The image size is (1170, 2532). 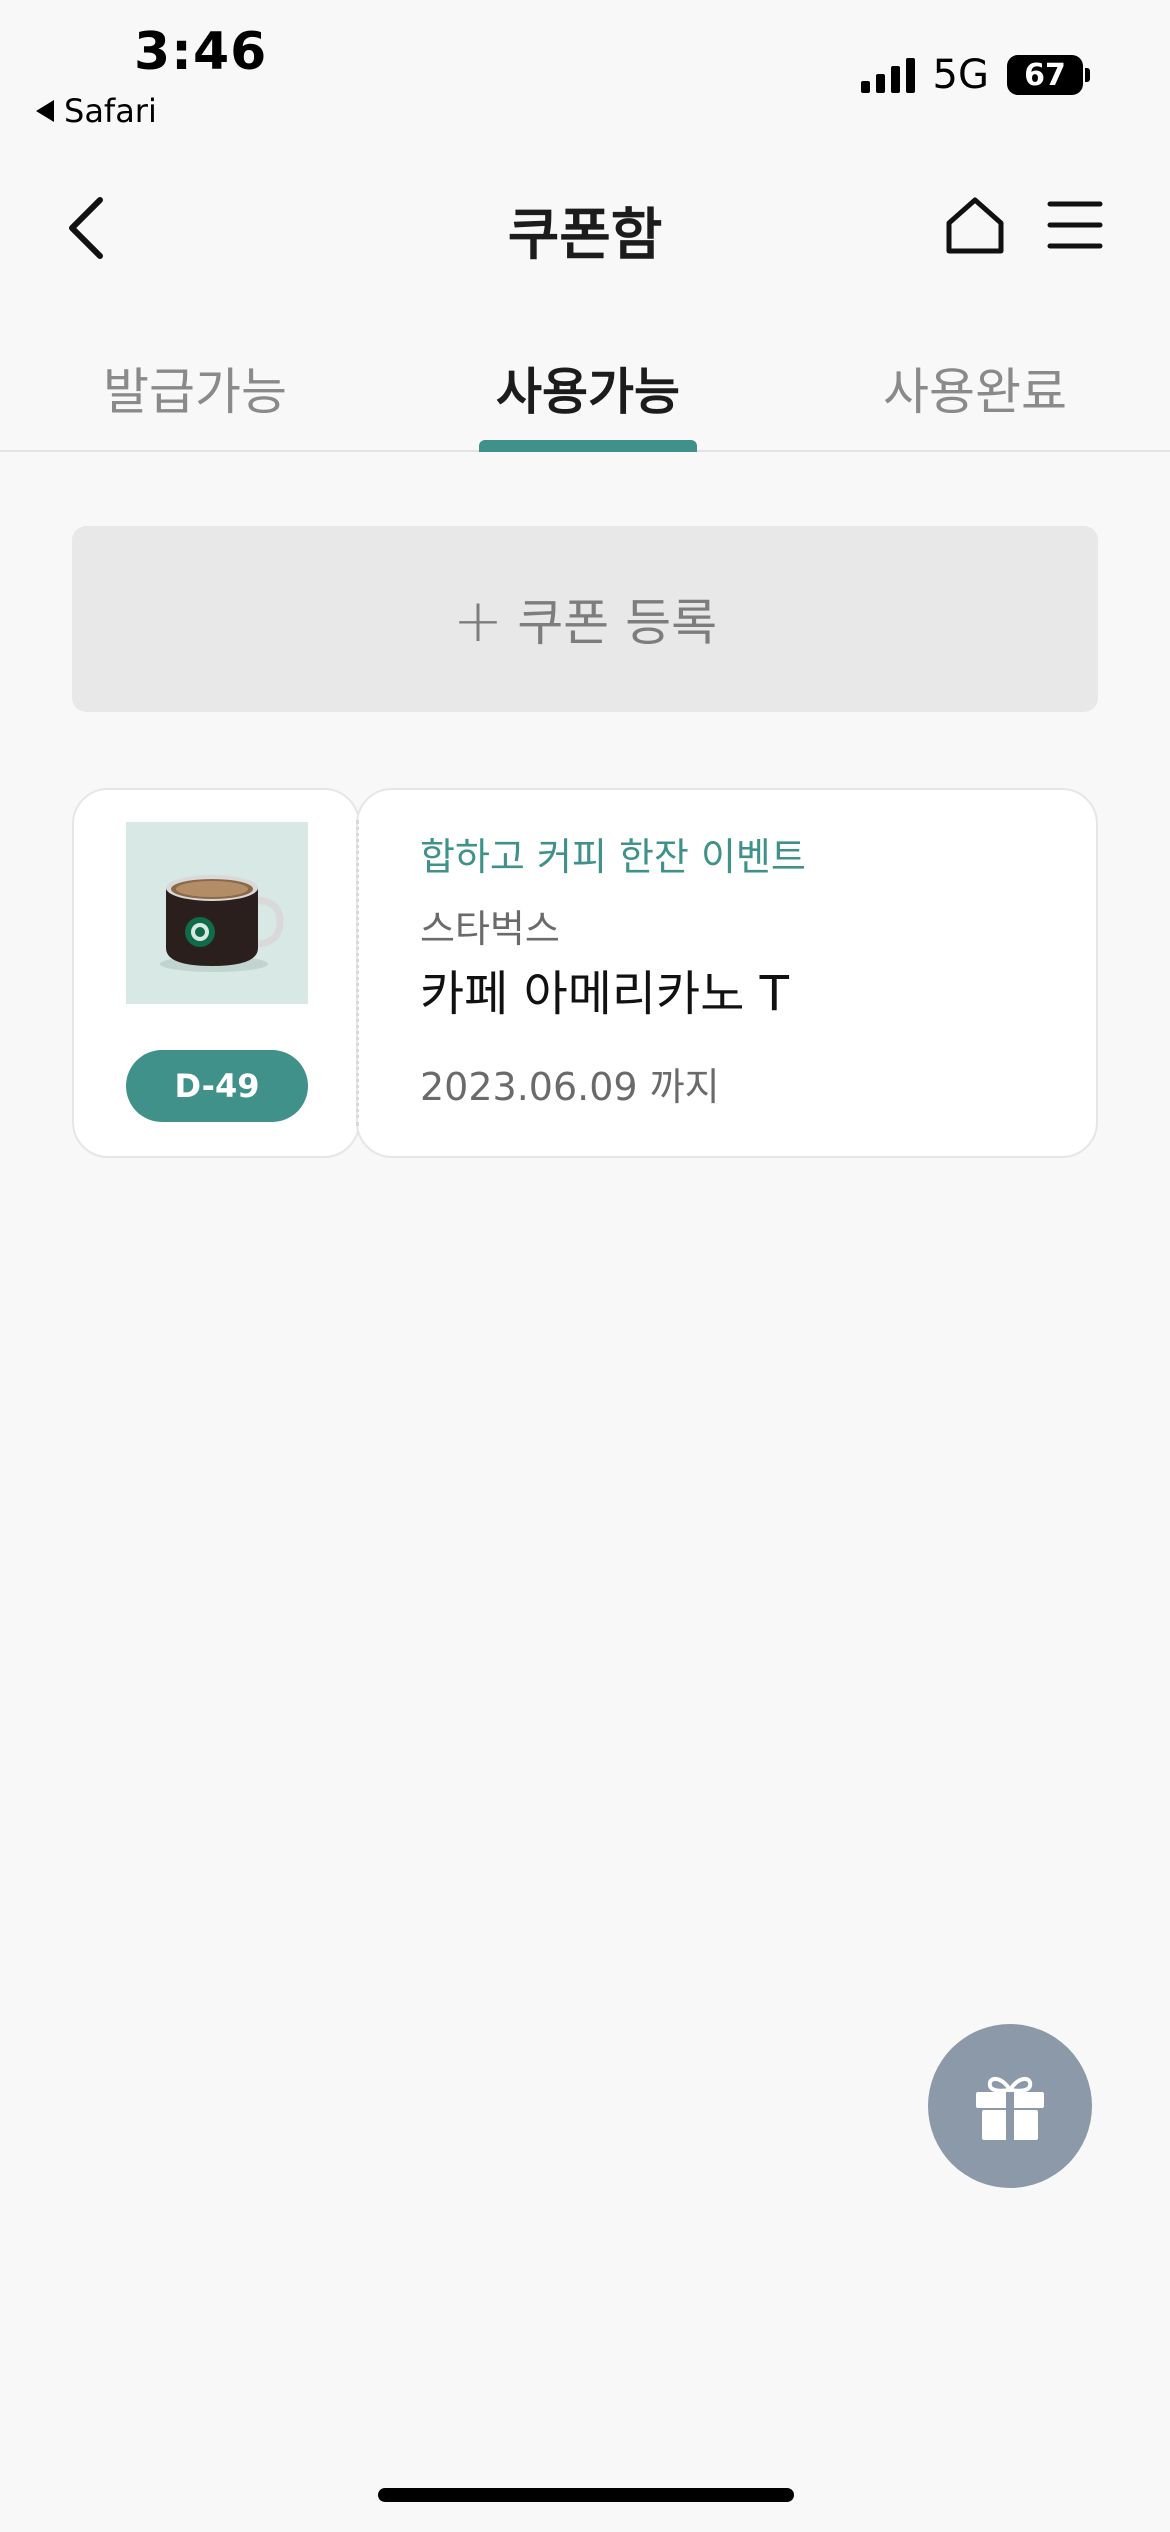 I want to click on cellular-signal-icon, so click(x=887, y=75).